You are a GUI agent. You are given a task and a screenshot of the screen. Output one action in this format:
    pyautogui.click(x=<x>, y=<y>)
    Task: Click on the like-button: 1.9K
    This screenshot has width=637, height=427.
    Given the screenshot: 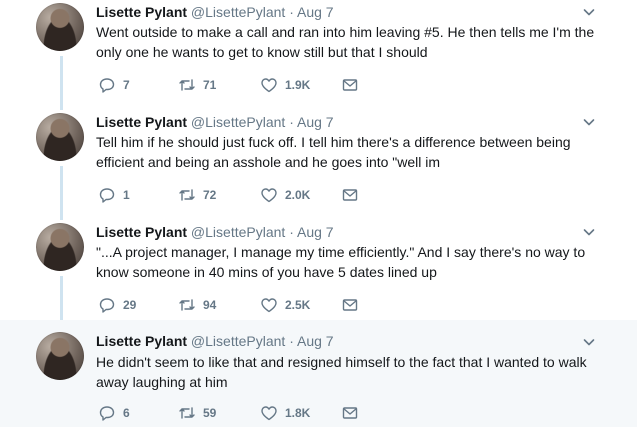 What is the action you would take?
    pyautogui.click(x=285, y=85)
    